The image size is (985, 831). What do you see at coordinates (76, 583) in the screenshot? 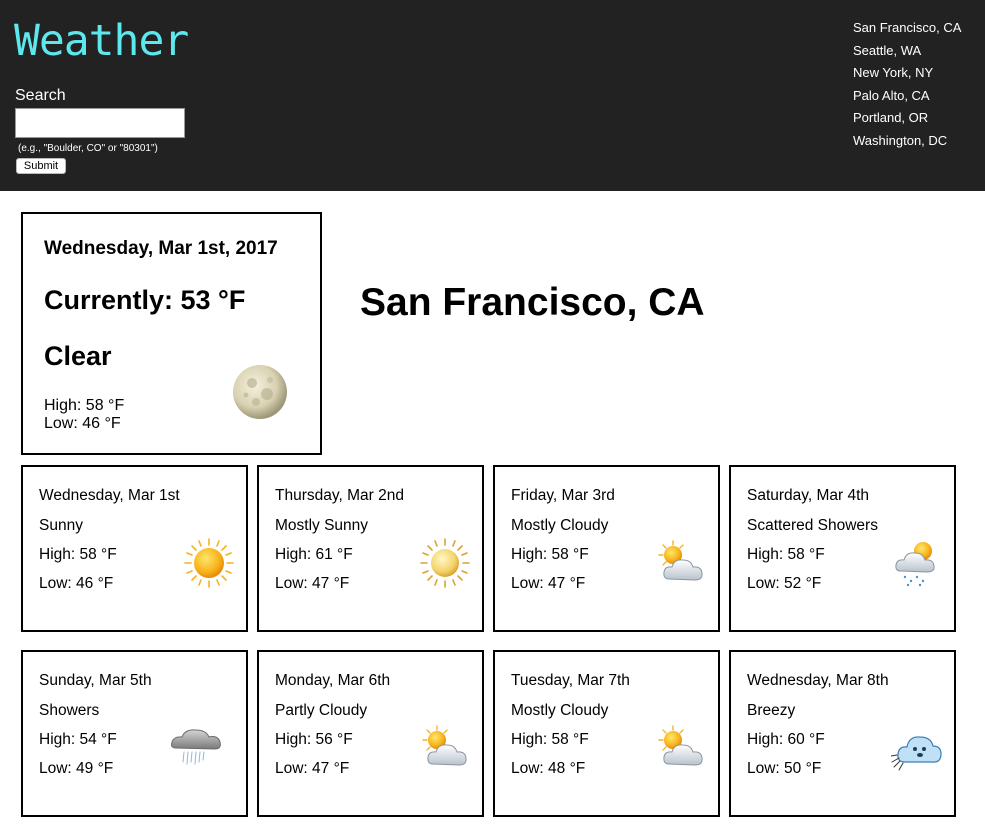
I see `forecast-low: Low: 46 °F` at bounding box center [76, 583].